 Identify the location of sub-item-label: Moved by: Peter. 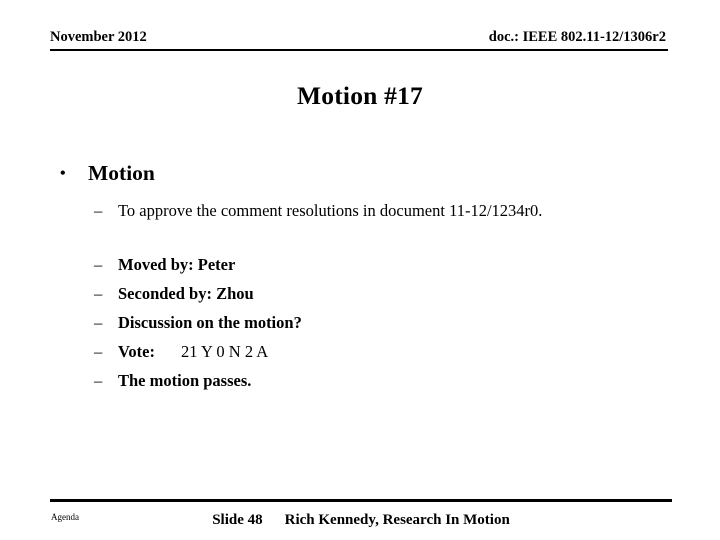
(177, 264).